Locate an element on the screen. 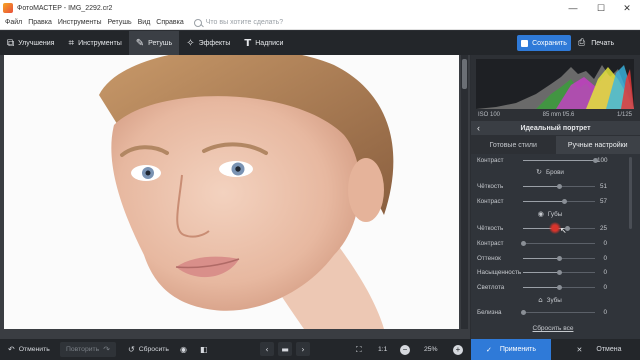 This screenshot has width=640, height=360. section-teeth: ⌂ Зубы is located at coordinates (550, 300).